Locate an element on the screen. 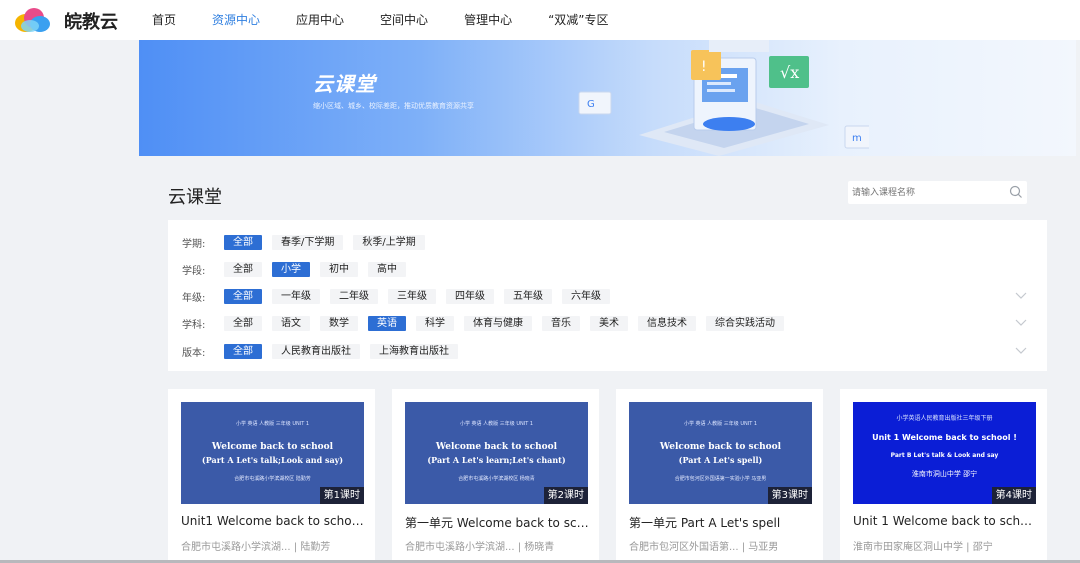 The height and width of the screenshot is (563, 1080). filter-row: 学期: 全部 春季/下学期 秋季/上学期 is located at coordinates (308, 242).